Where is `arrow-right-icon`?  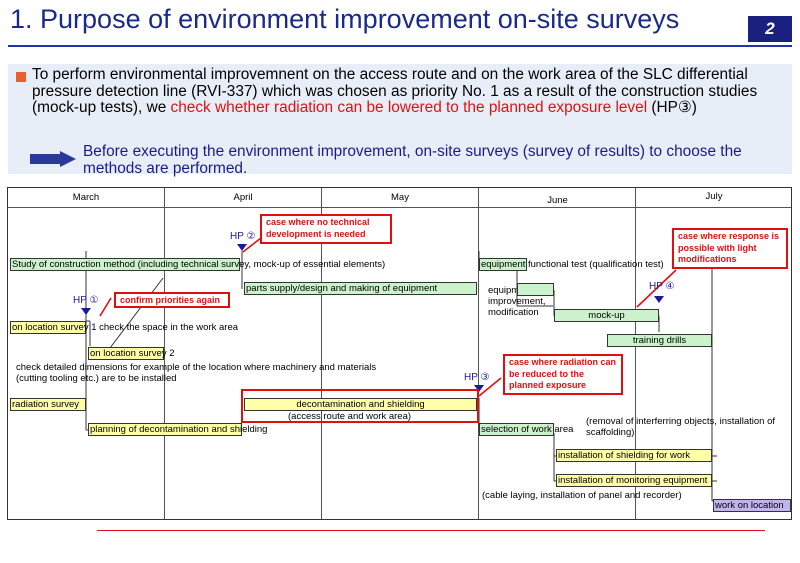
arrow-right-icon is located at coordinates (53, 159).